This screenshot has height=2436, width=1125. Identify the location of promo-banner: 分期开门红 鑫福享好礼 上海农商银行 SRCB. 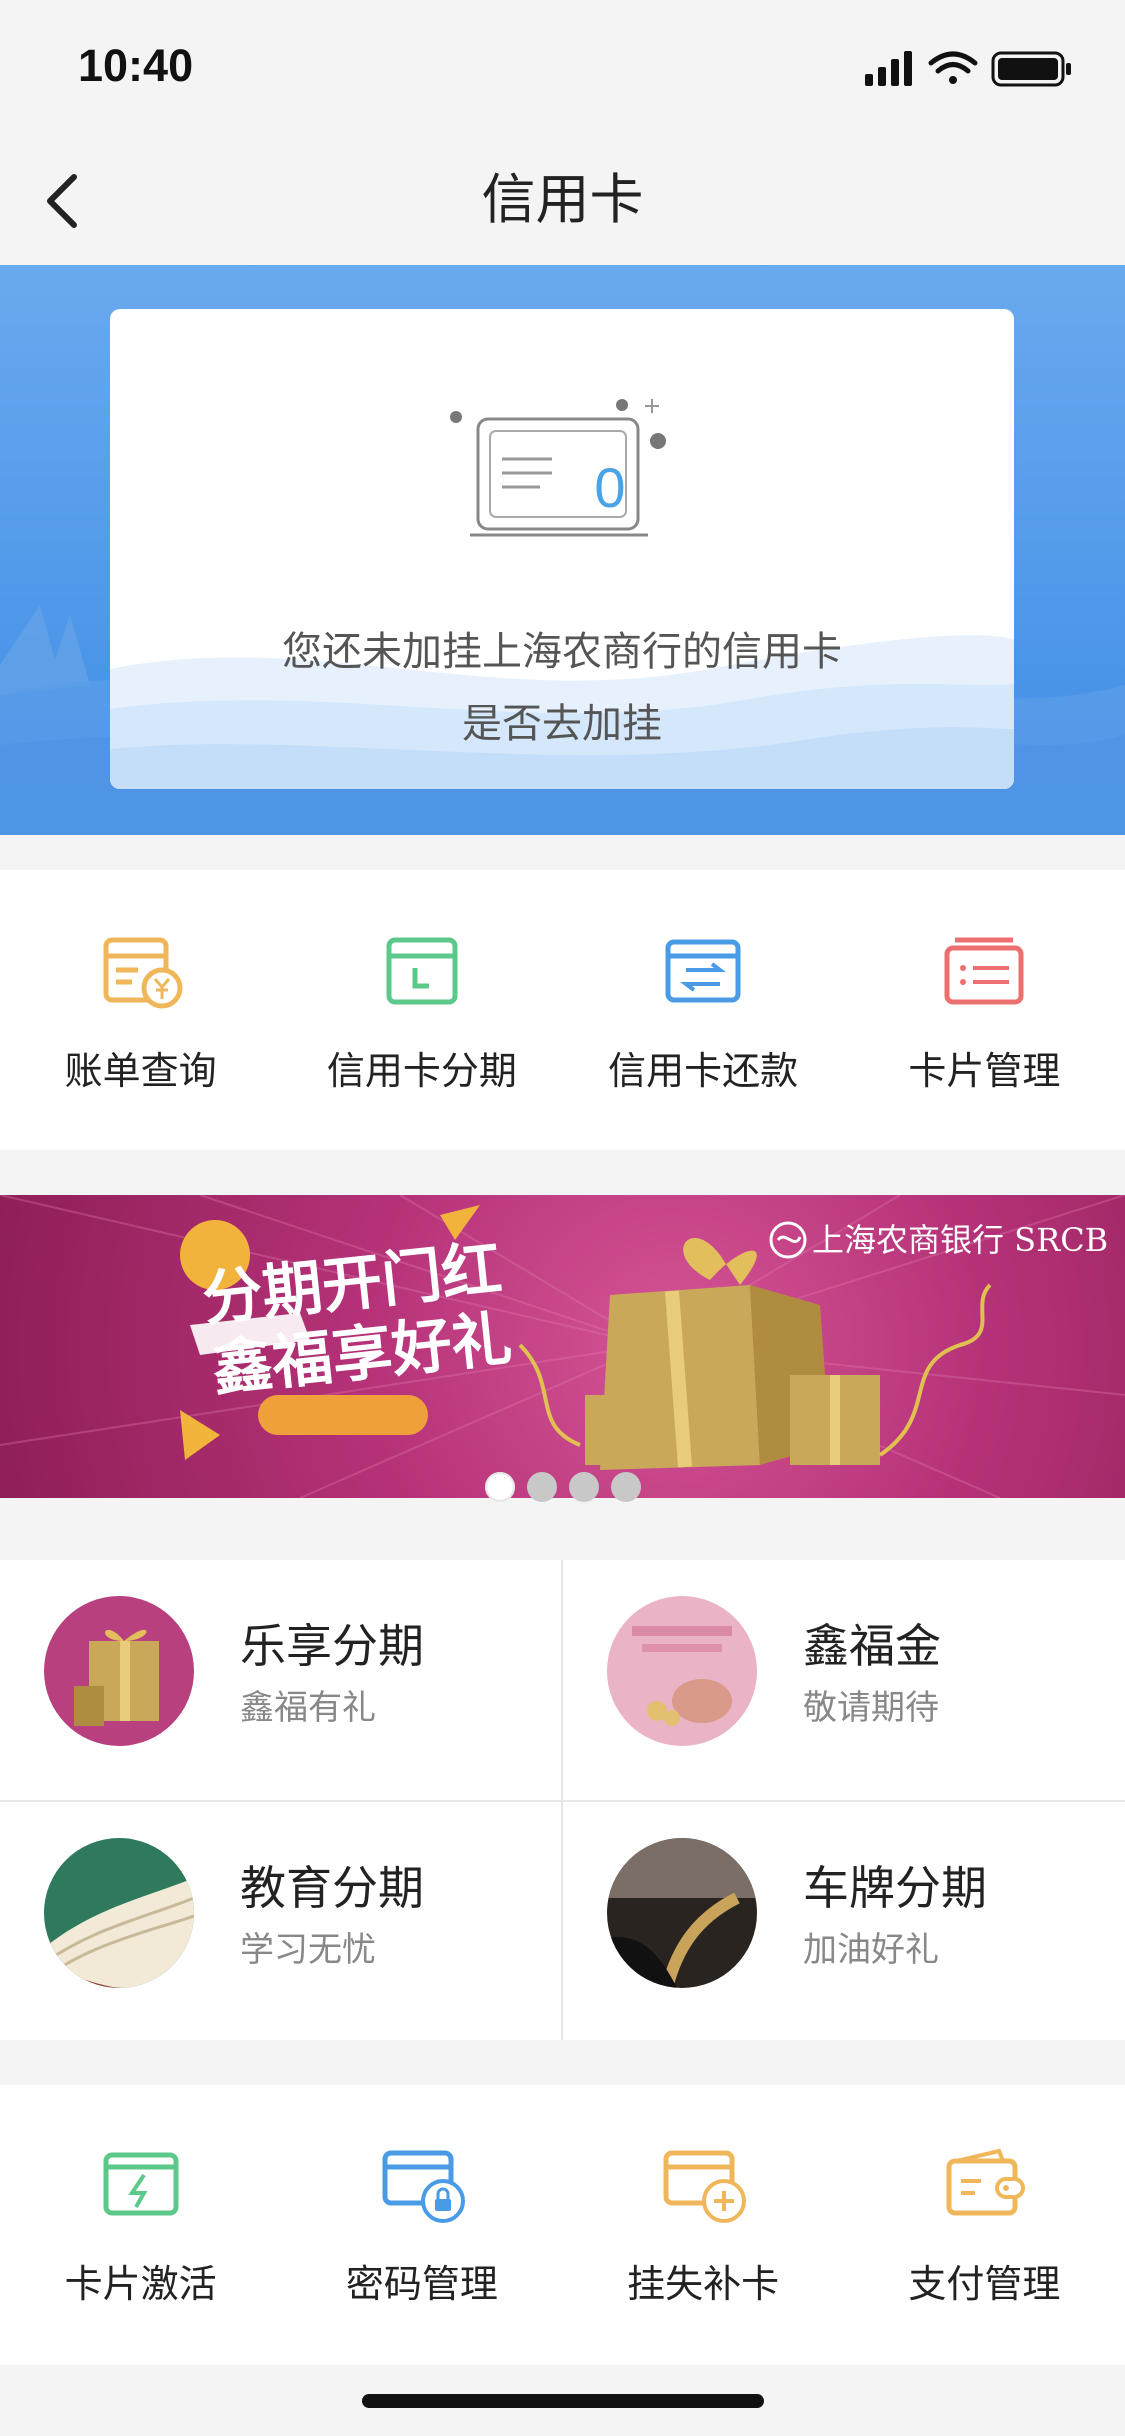
(562, 1346).